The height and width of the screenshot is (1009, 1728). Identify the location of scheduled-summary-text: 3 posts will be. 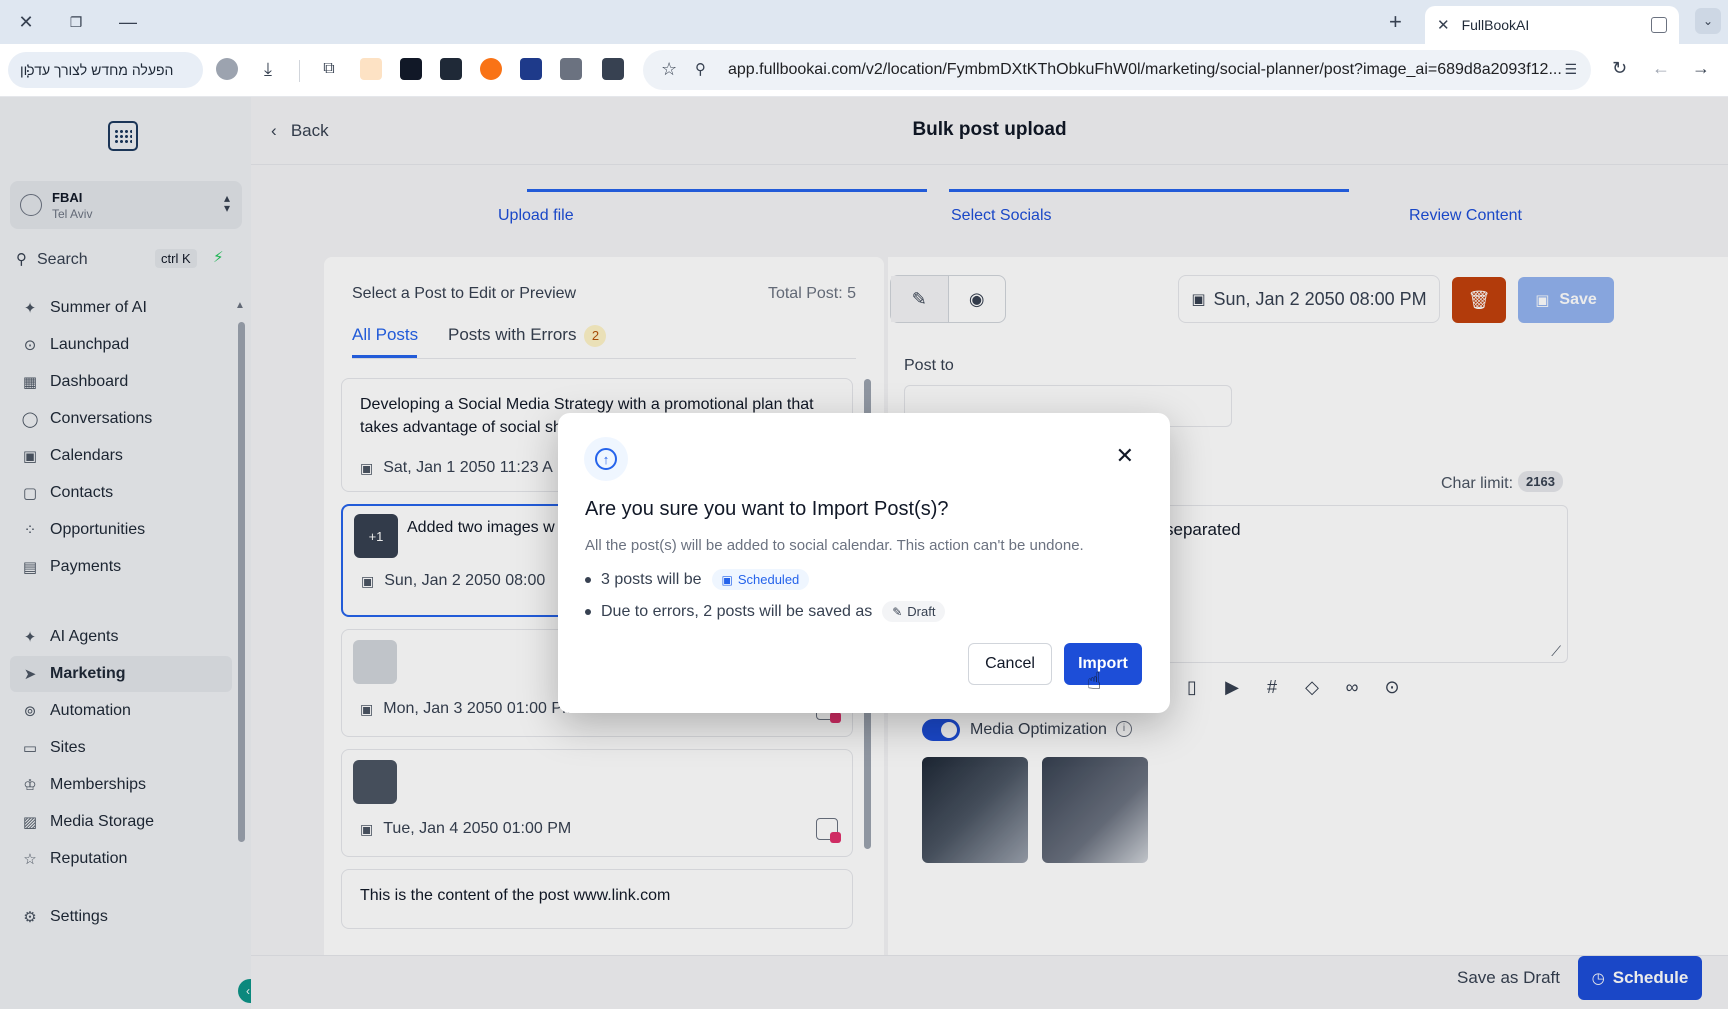
(651, 579).